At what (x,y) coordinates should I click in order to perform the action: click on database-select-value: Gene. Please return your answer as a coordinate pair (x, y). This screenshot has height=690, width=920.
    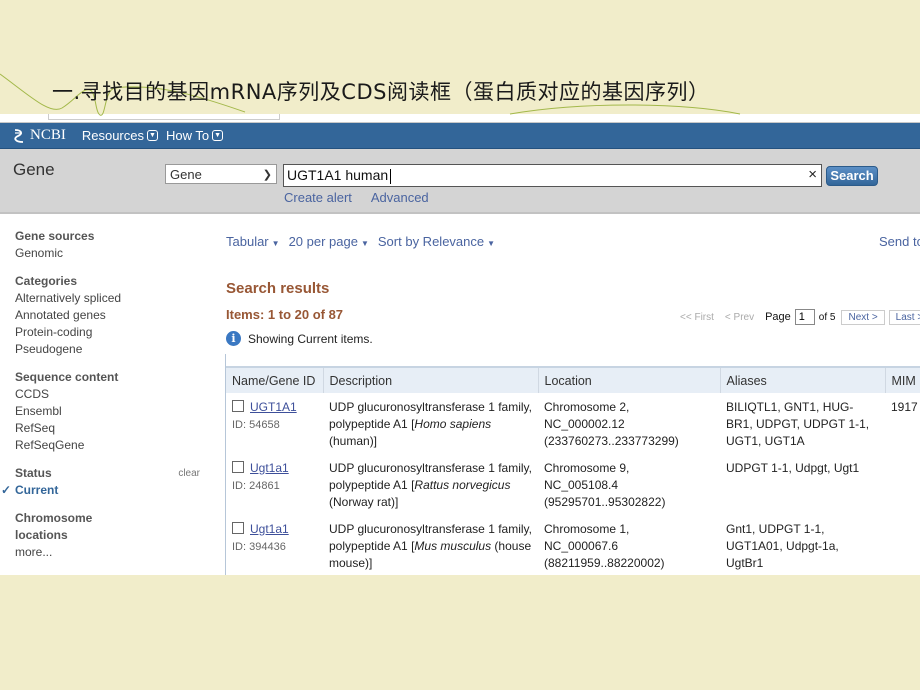
    Looking at the image, I should click on (186, 174).